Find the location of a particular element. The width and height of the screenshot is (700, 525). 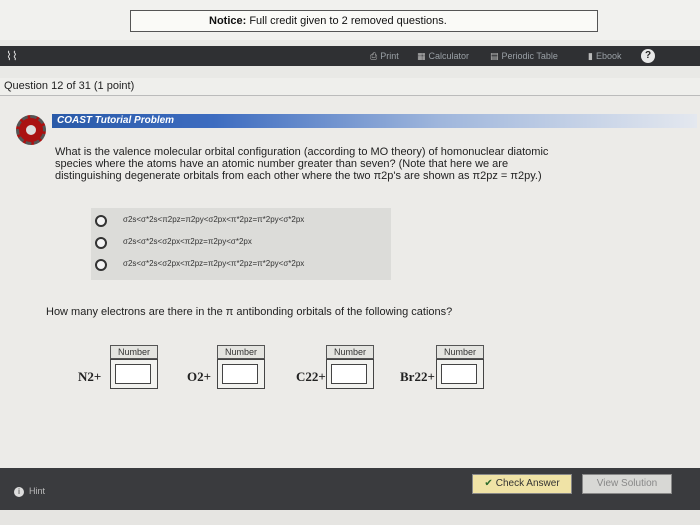

choice-text: σ2s<σ*2s<σ2px<π2pz=π2py<σ*2px is located at coordinates (187, 241).